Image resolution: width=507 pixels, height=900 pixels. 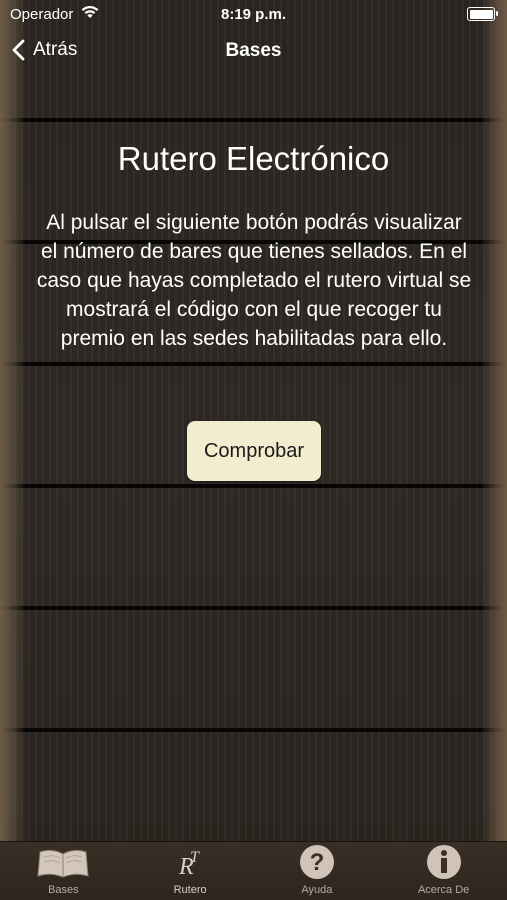 I want to click on tab-acerca-de: Acerca De, so click(x=443, y=871).